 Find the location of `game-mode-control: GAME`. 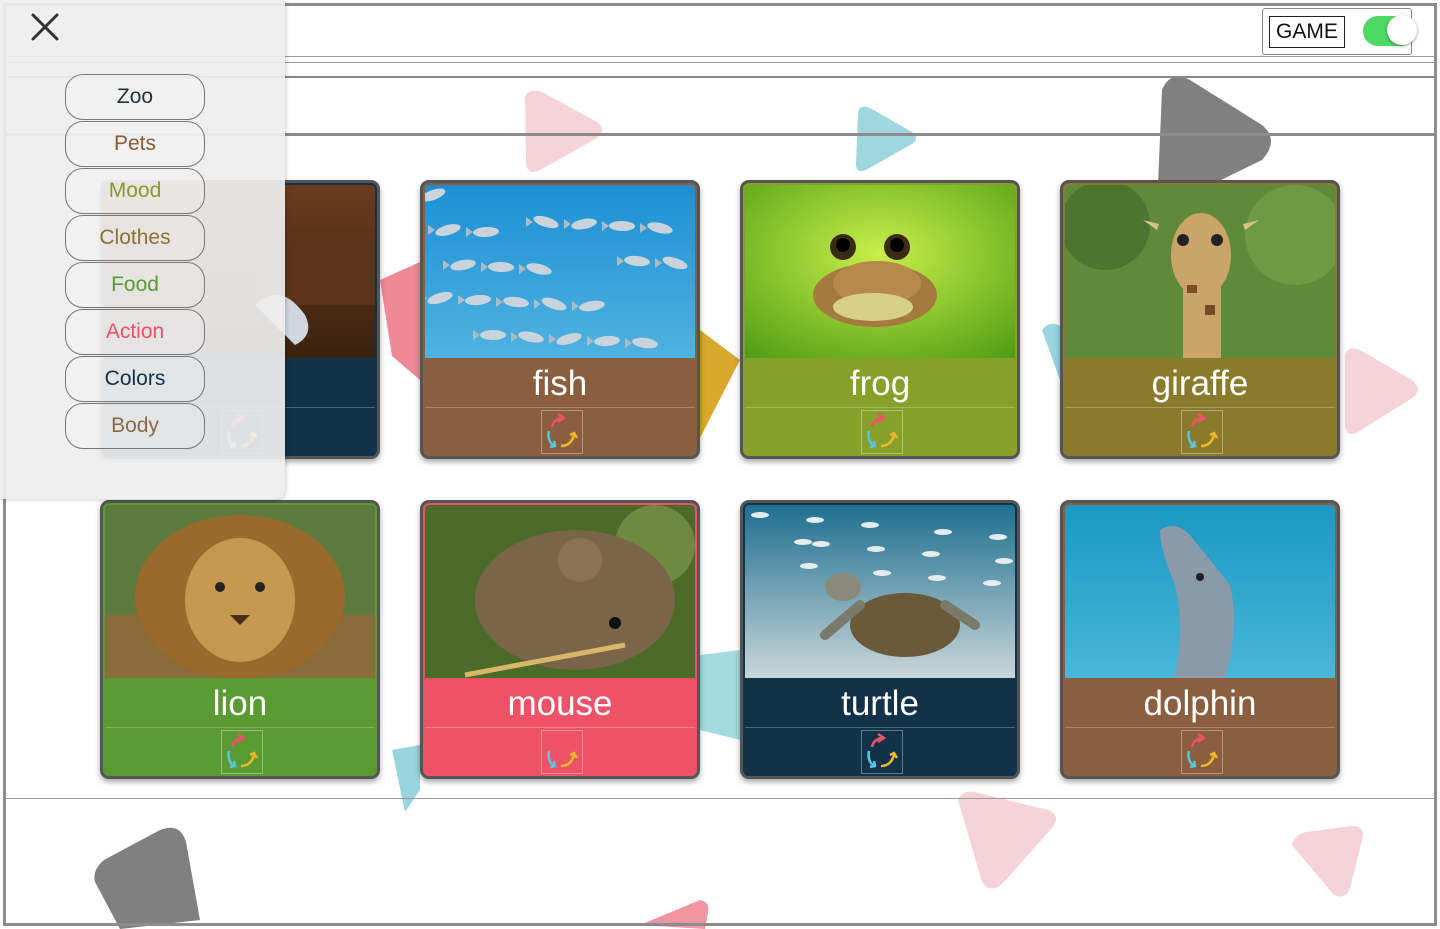

game-mode-control: GAME is located at coordinates (1339, 31).